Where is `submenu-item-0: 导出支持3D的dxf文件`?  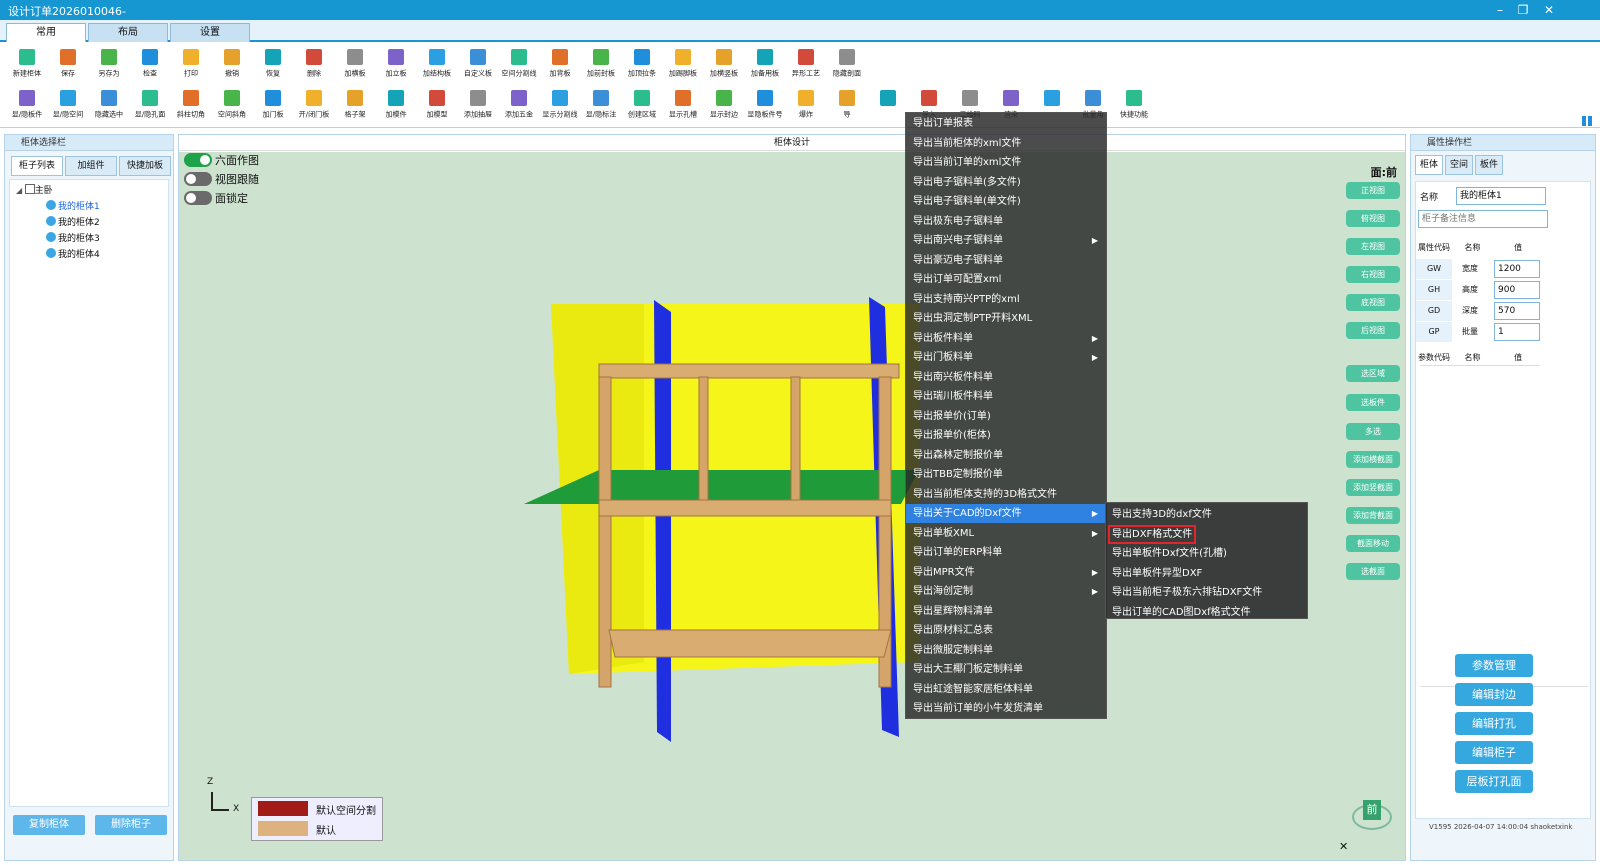 submenu-item-0: 导出支持3D的dxf文件 is located at coordinates (1207, 514).